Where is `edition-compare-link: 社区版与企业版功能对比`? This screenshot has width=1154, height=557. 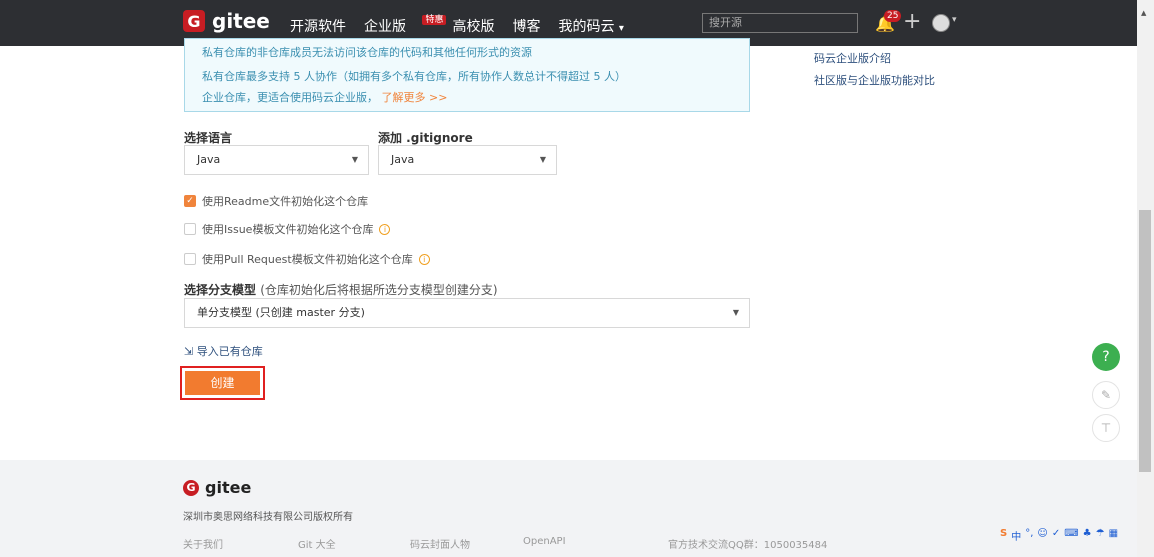
edition-compare-link: 社区版与企业版功能对比 is located at coordinates (874, 80).